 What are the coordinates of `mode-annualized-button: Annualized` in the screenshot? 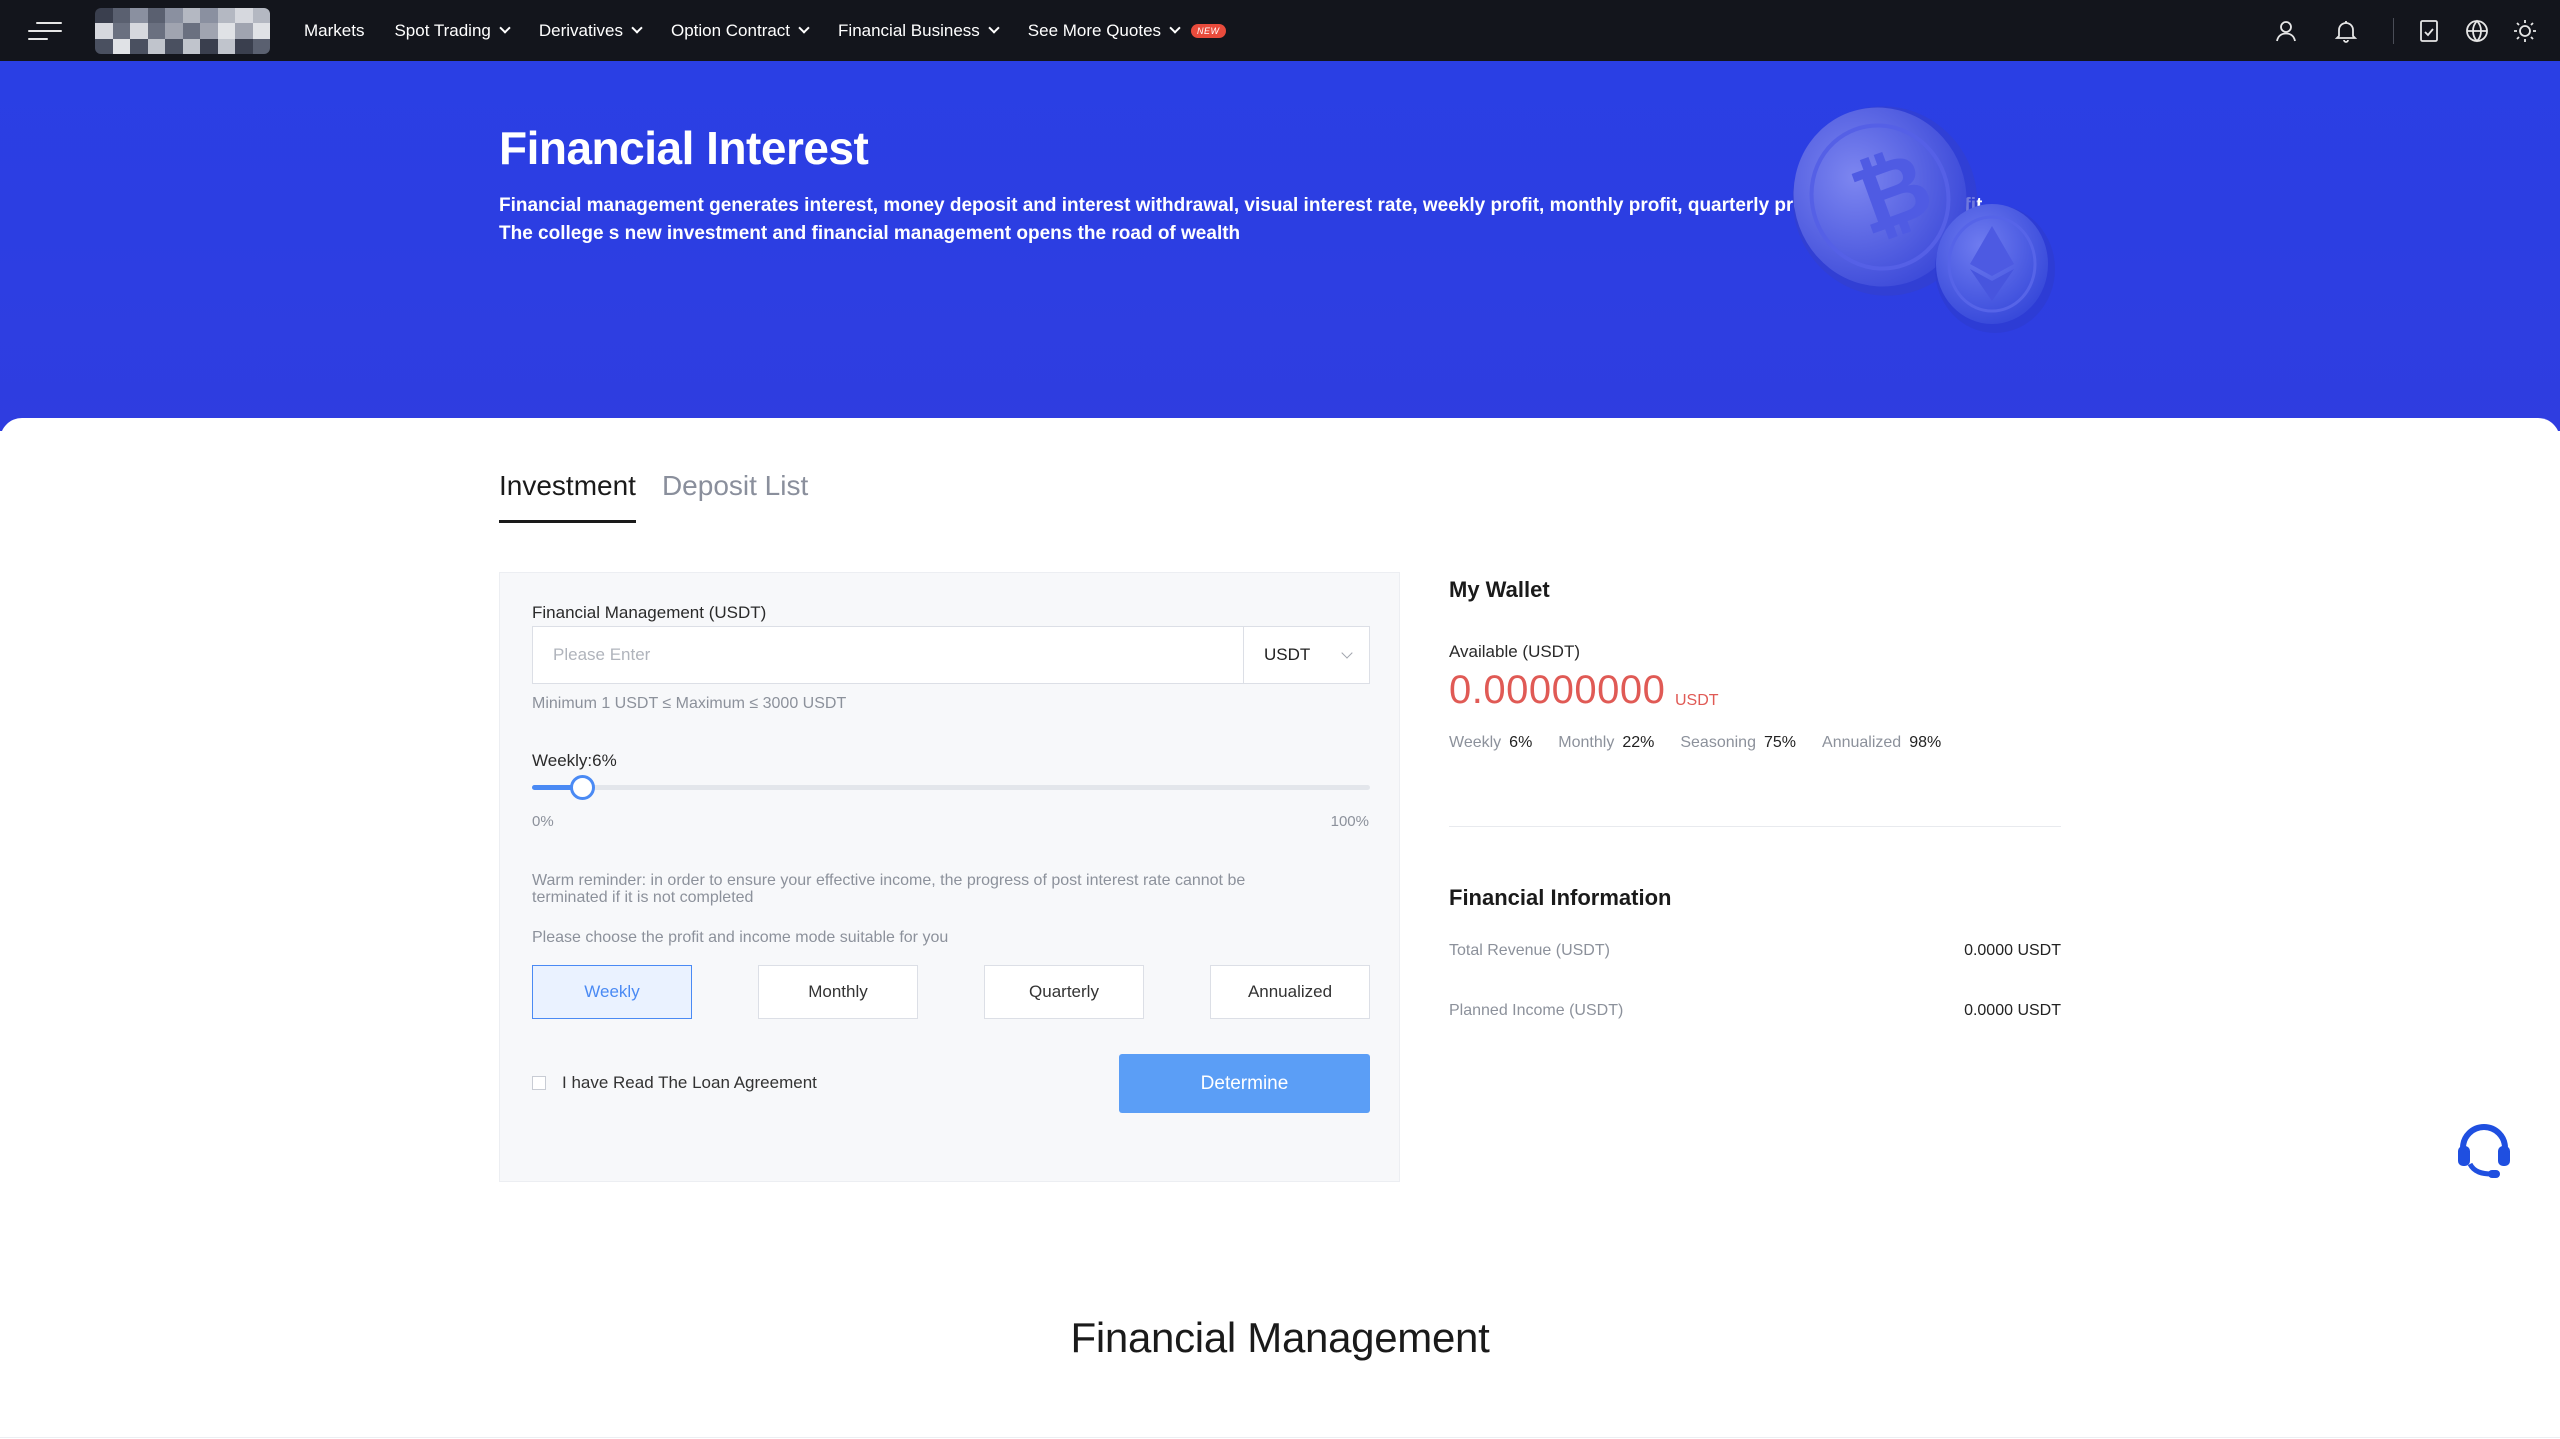 It's located at (1290, 992).